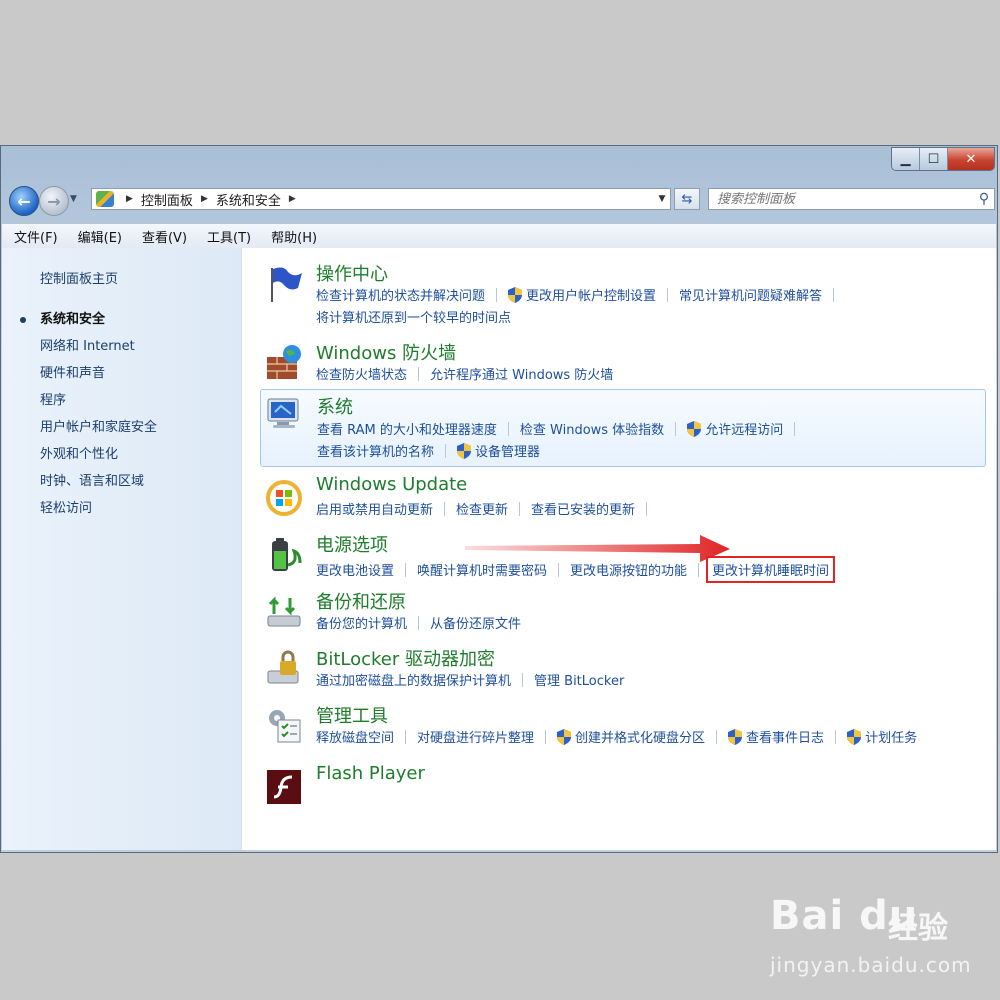 The width and height of the screenshot is (1000, 1000). Describe the element at coordinates (984, 199) in the screenshot. I see `search-icon: ⚲` at that location.